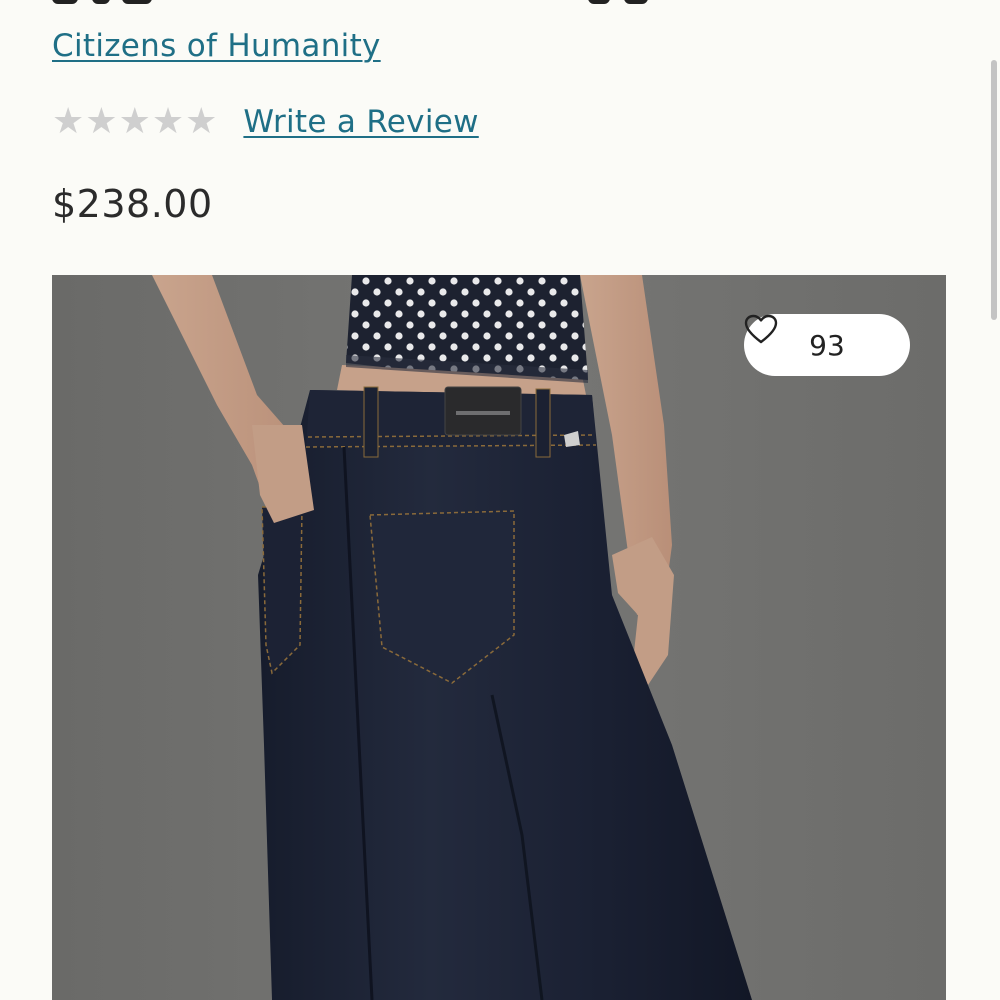  I want to click on scrollbar, so click(994, 190).